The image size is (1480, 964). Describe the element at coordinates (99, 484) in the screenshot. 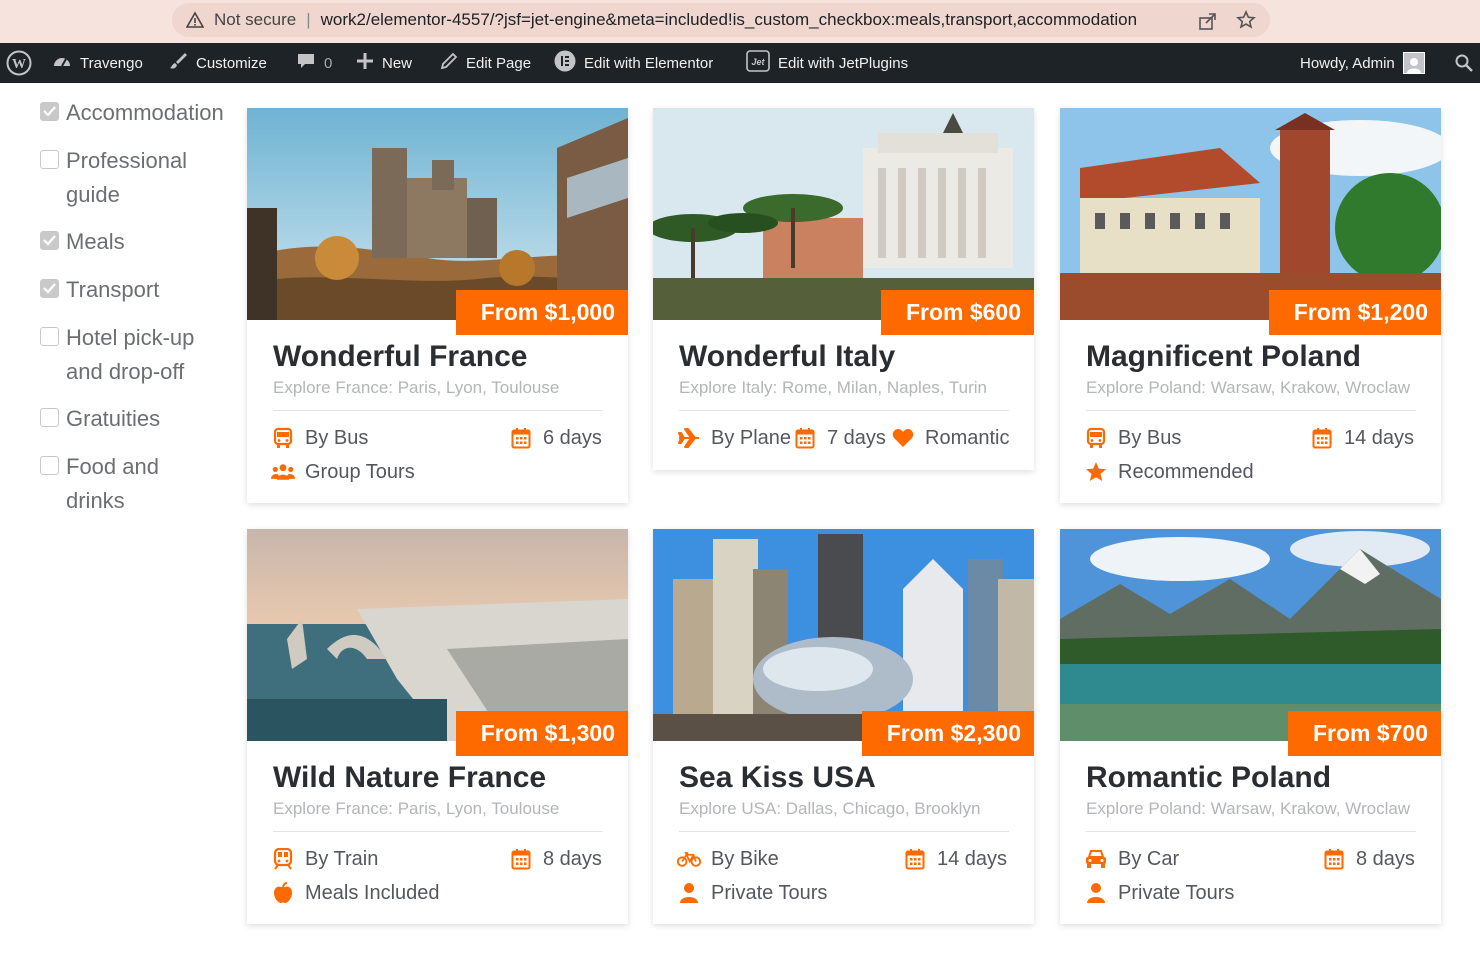

I see `filter-food-drinks: Food and drinks` at that location.